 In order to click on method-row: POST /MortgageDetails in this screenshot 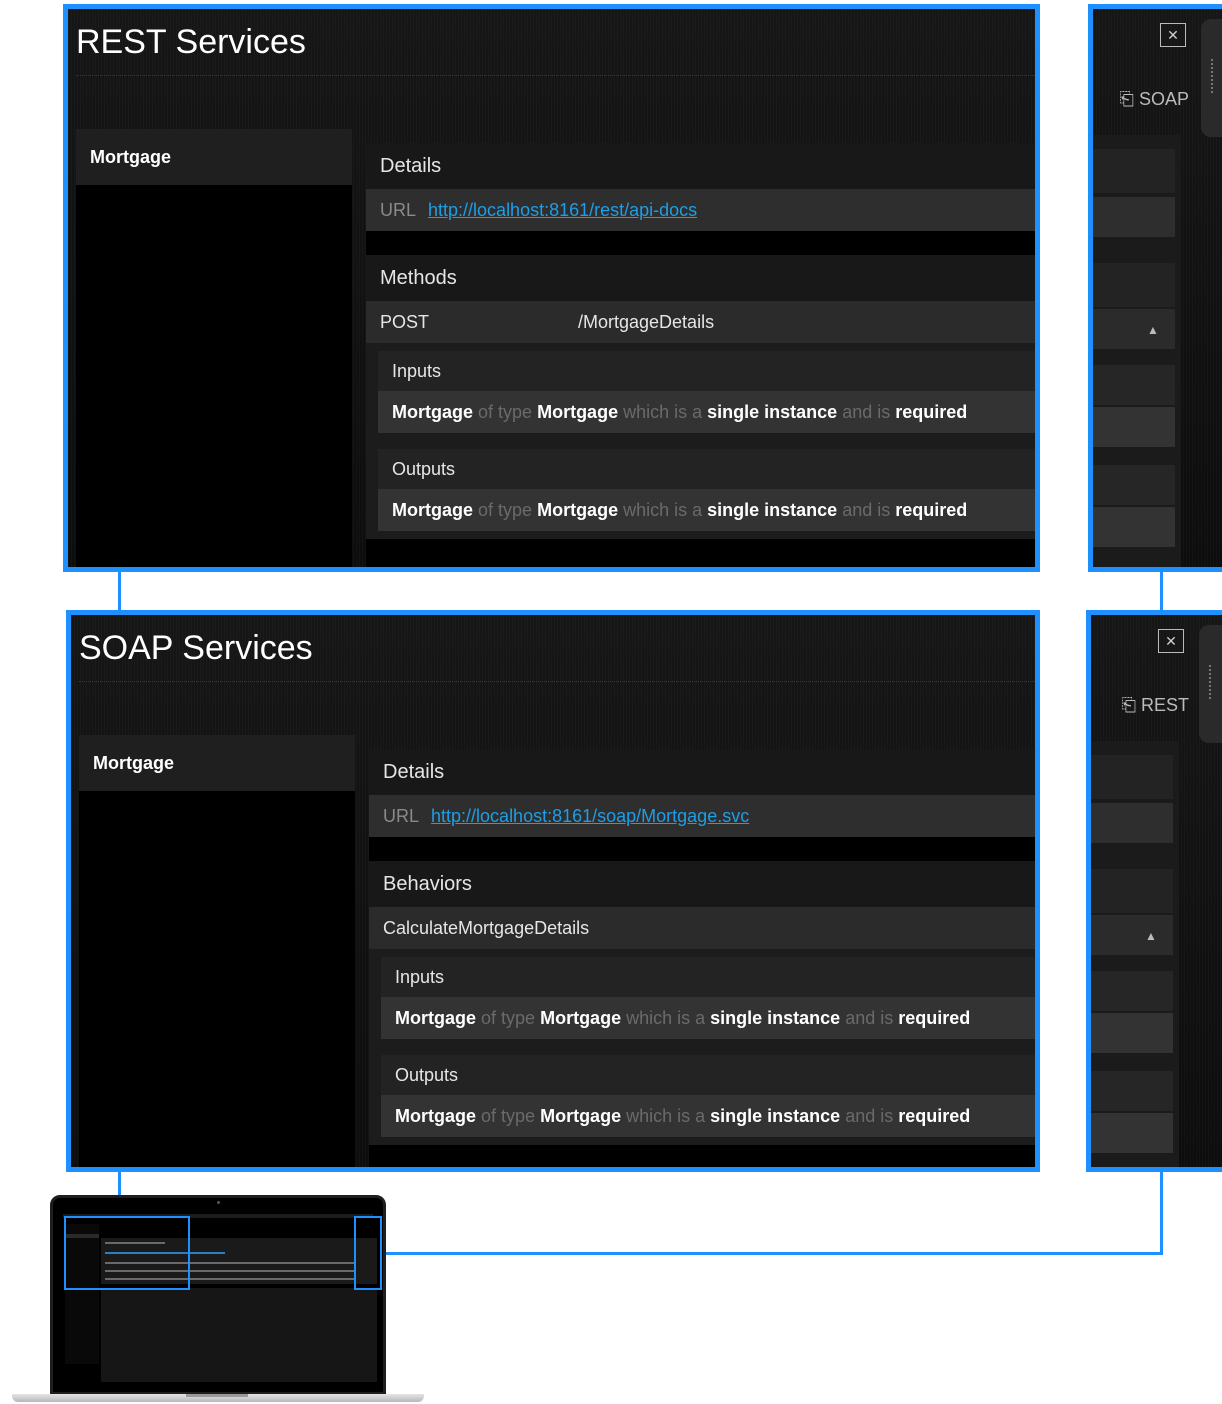, I will do `click(700, 322)`.